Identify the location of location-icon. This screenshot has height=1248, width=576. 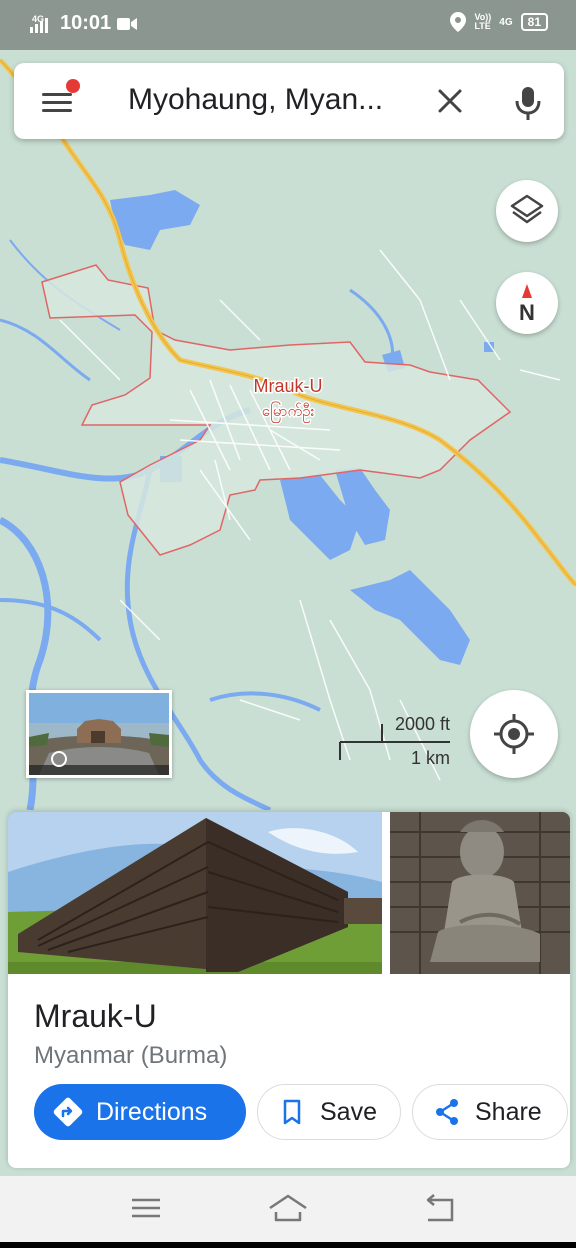
(458, 22).